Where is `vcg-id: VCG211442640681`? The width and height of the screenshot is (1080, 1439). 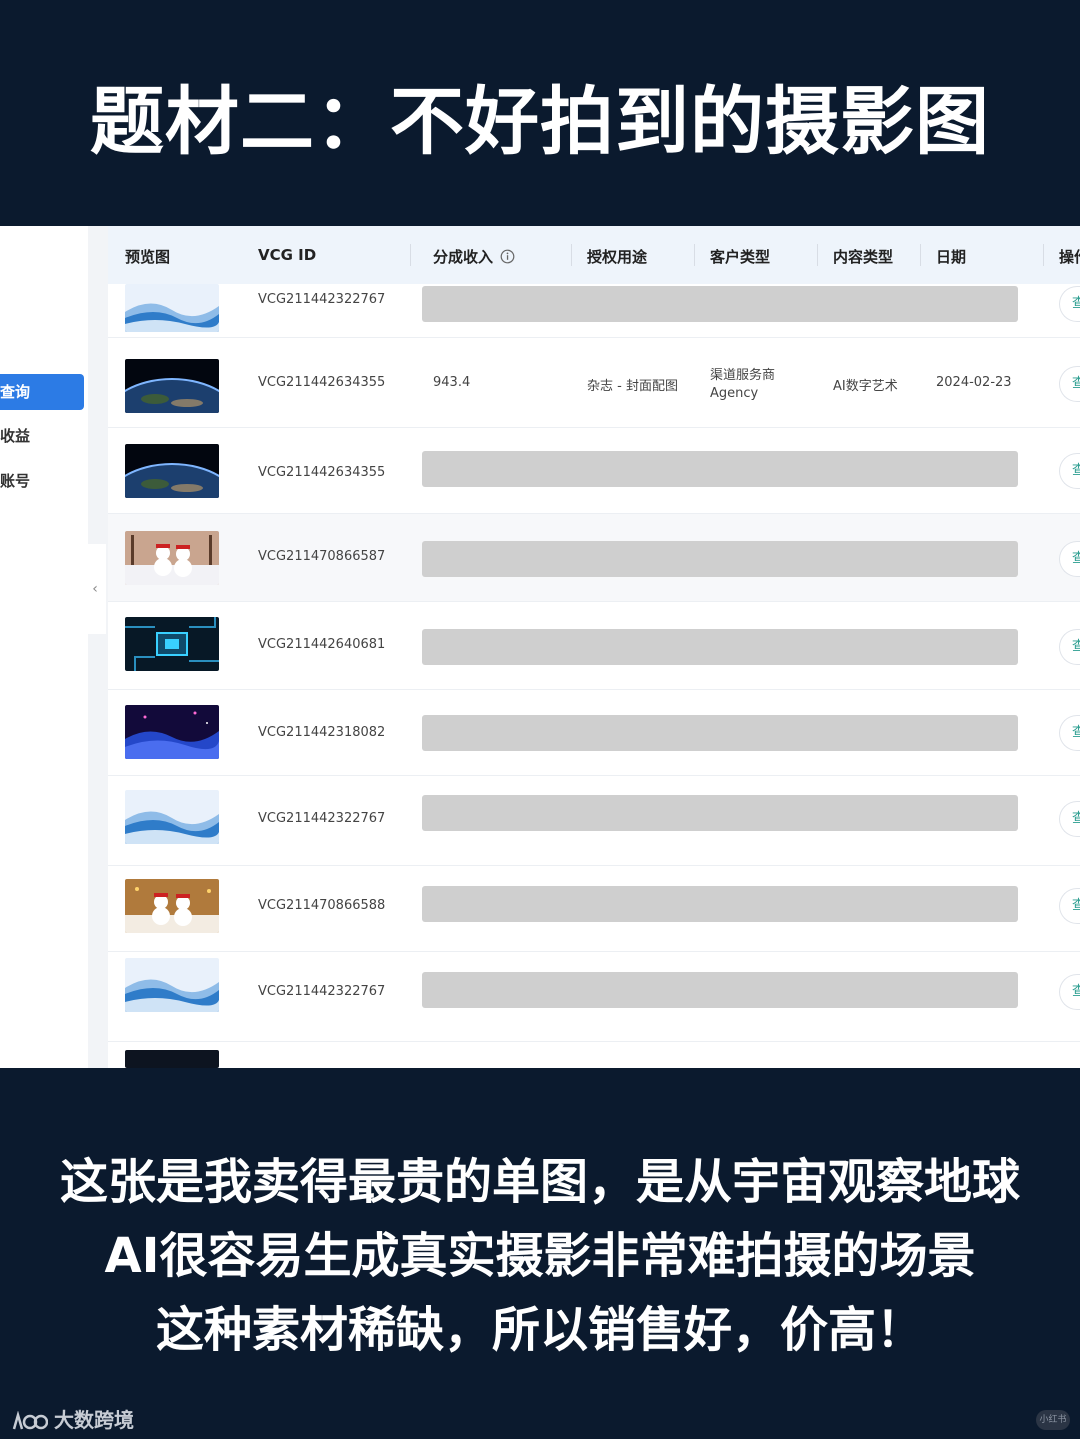
vcg-id: VCG211442640681 is located at coordinates (322, 644).